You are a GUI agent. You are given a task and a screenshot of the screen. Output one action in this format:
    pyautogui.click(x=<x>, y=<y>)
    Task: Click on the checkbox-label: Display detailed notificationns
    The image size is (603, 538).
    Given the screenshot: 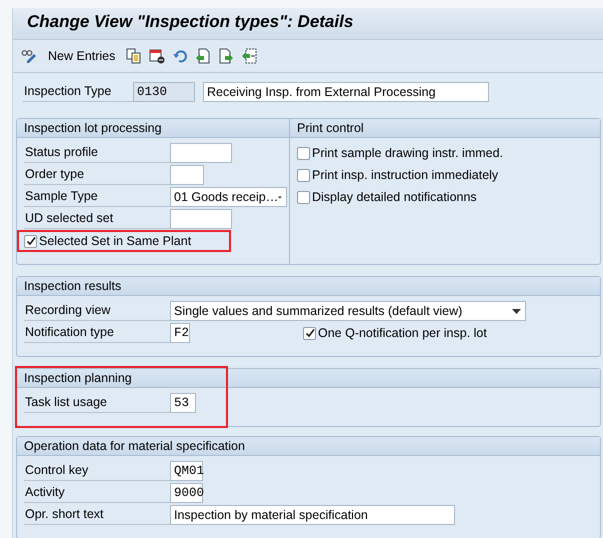 What is the action you would take?
    pyautogui.click(x=394, y=197)
    